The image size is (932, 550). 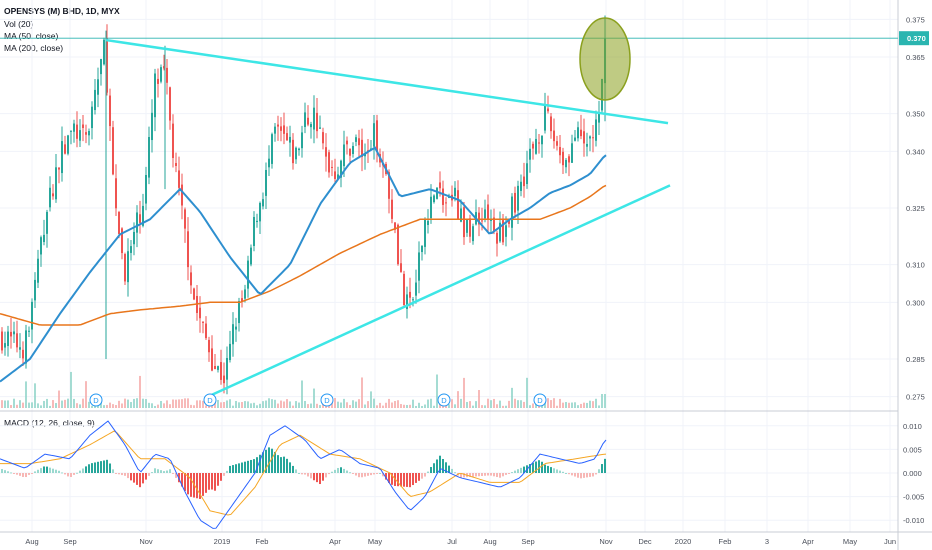 I want to click on macd-tick-label: 0.010, so click(x=912, y=426).